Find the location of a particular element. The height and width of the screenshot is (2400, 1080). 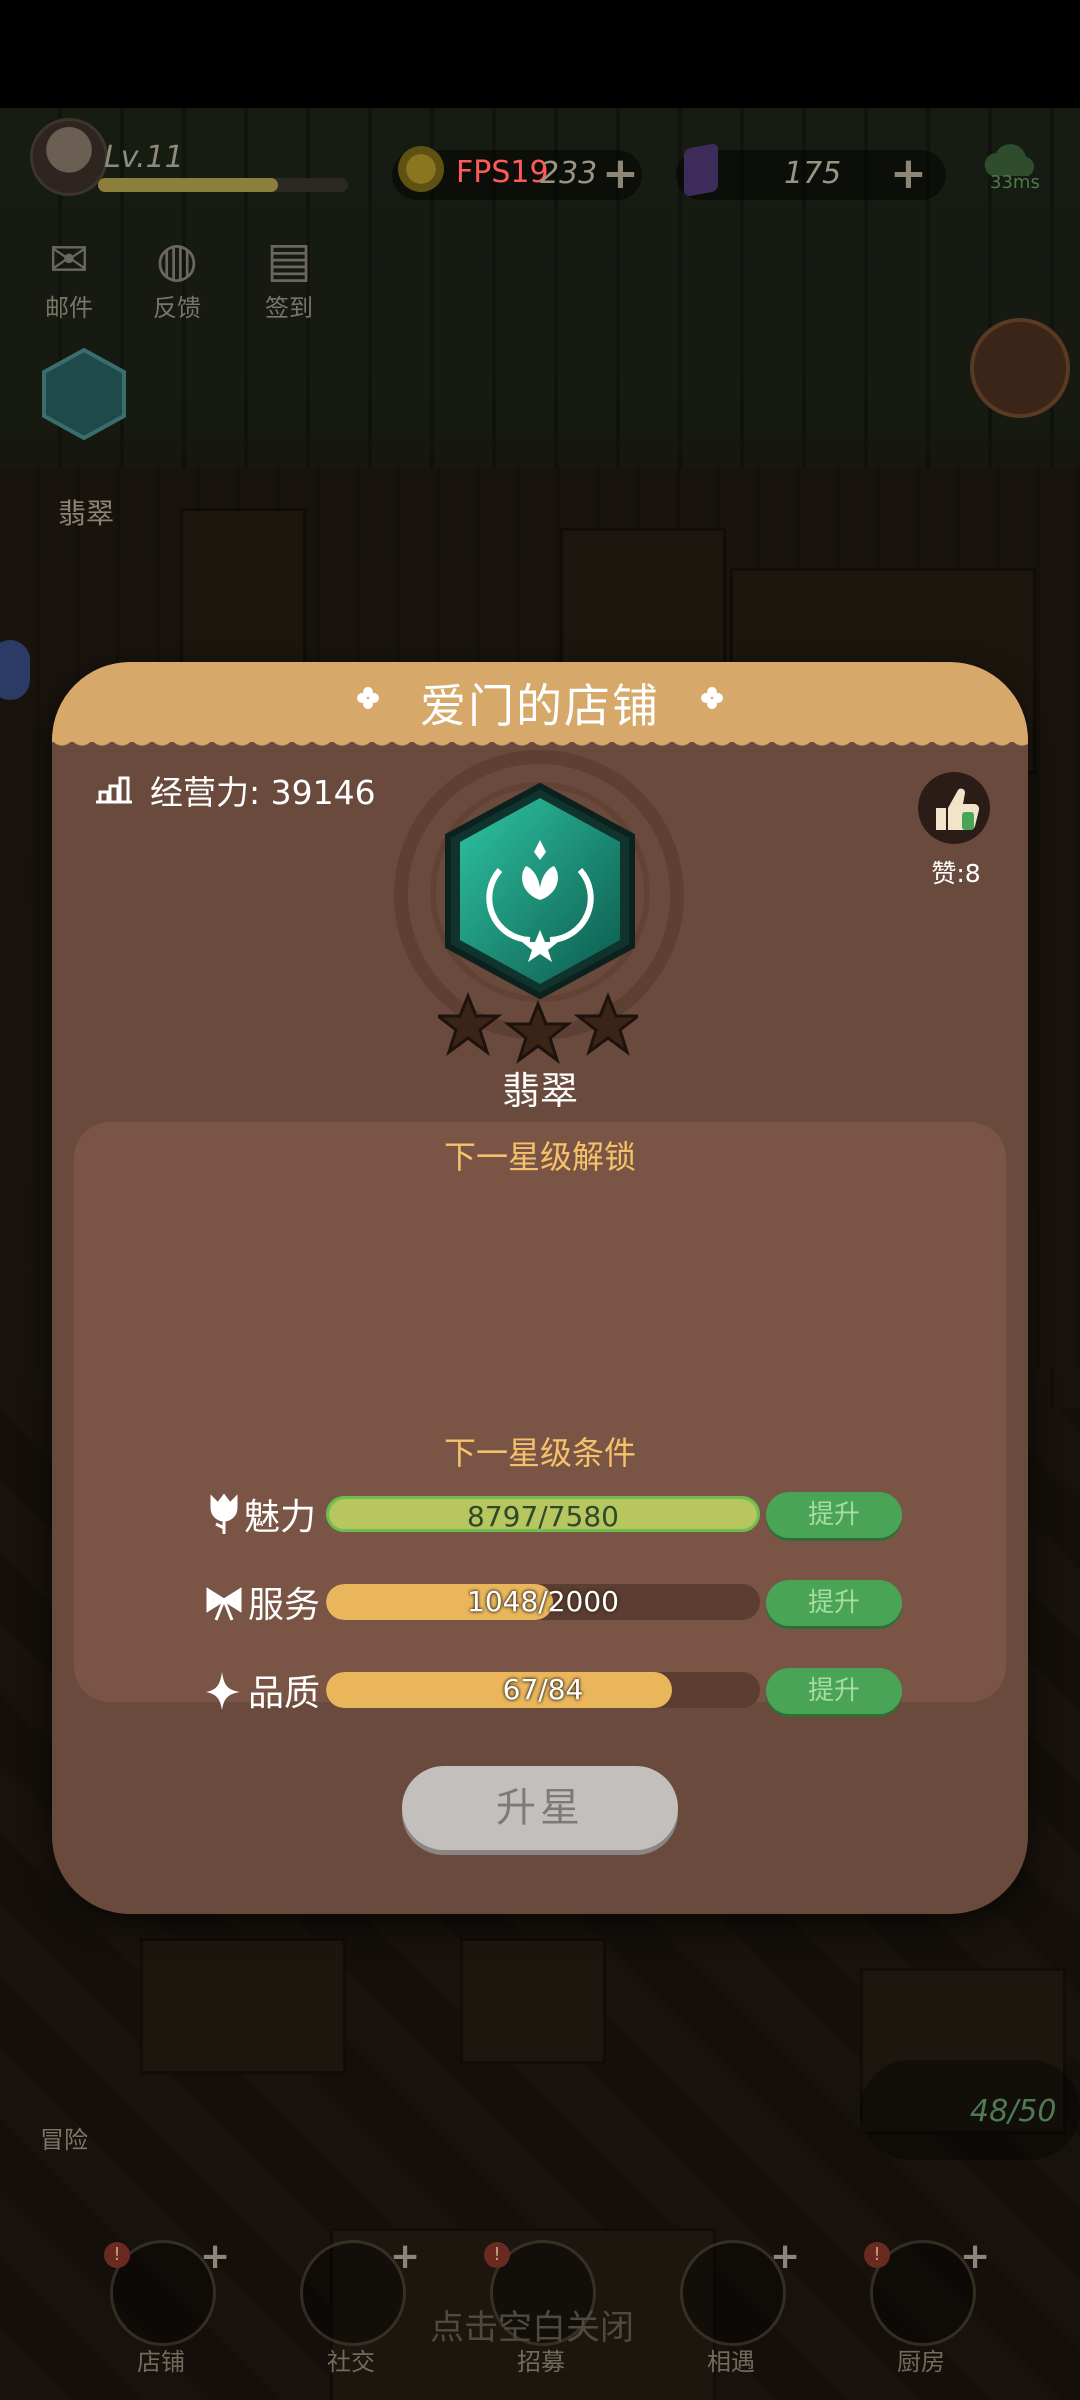

status-bar is located at coordinates (540, 54).